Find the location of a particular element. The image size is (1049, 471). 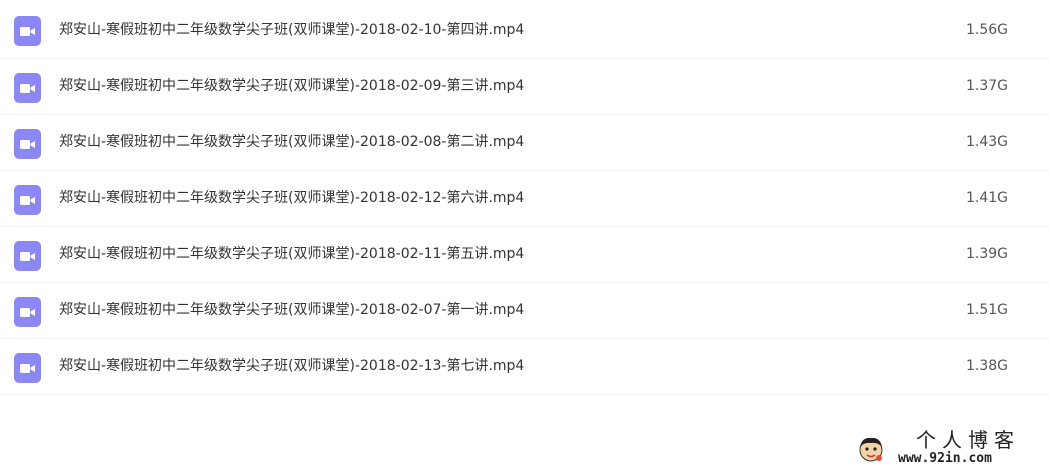

file-size: 1.56G is located at coordinates (986, 30).